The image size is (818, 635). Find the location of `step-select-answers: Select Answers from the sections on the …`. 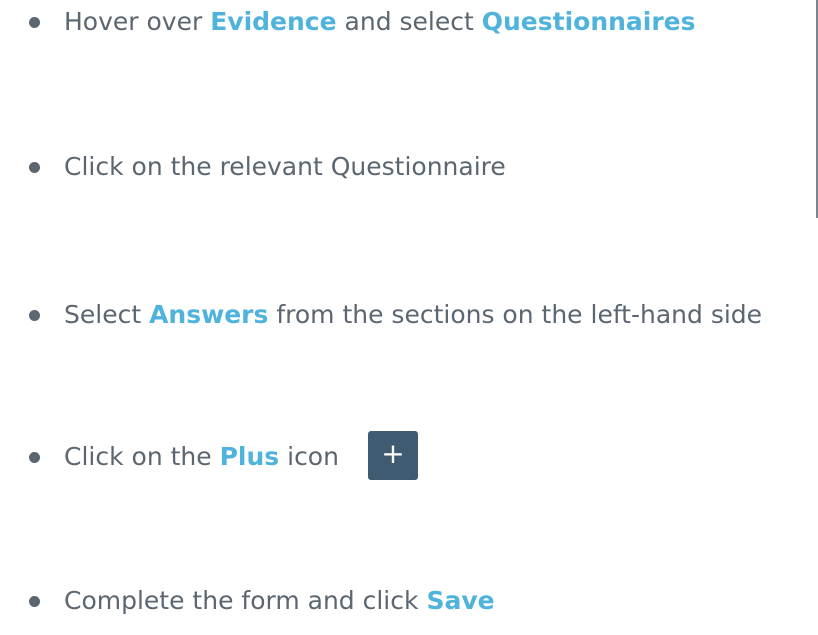

step-select-answers: Select Answers from the sections on the … is located at coordinates (409, 315).